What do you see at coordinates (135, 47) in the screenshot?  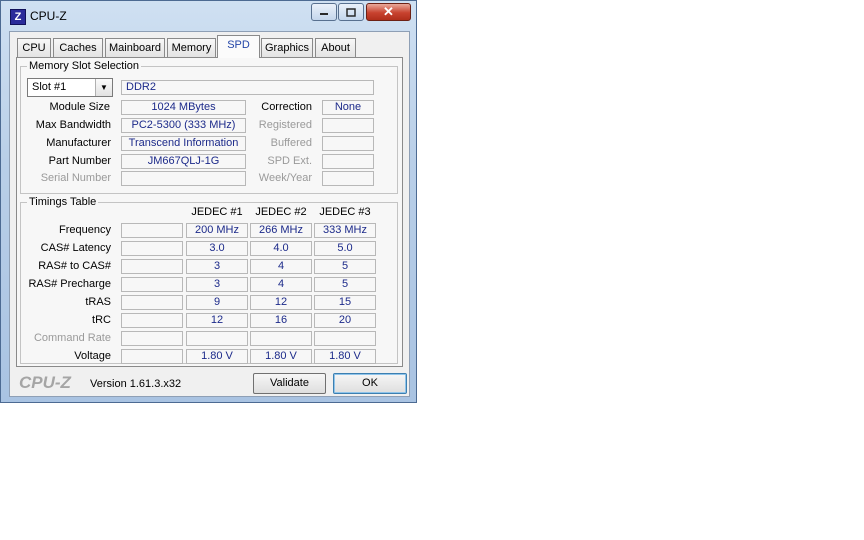 I see `tab-mainboard: Mainboard` at bounding box center [135, 47].